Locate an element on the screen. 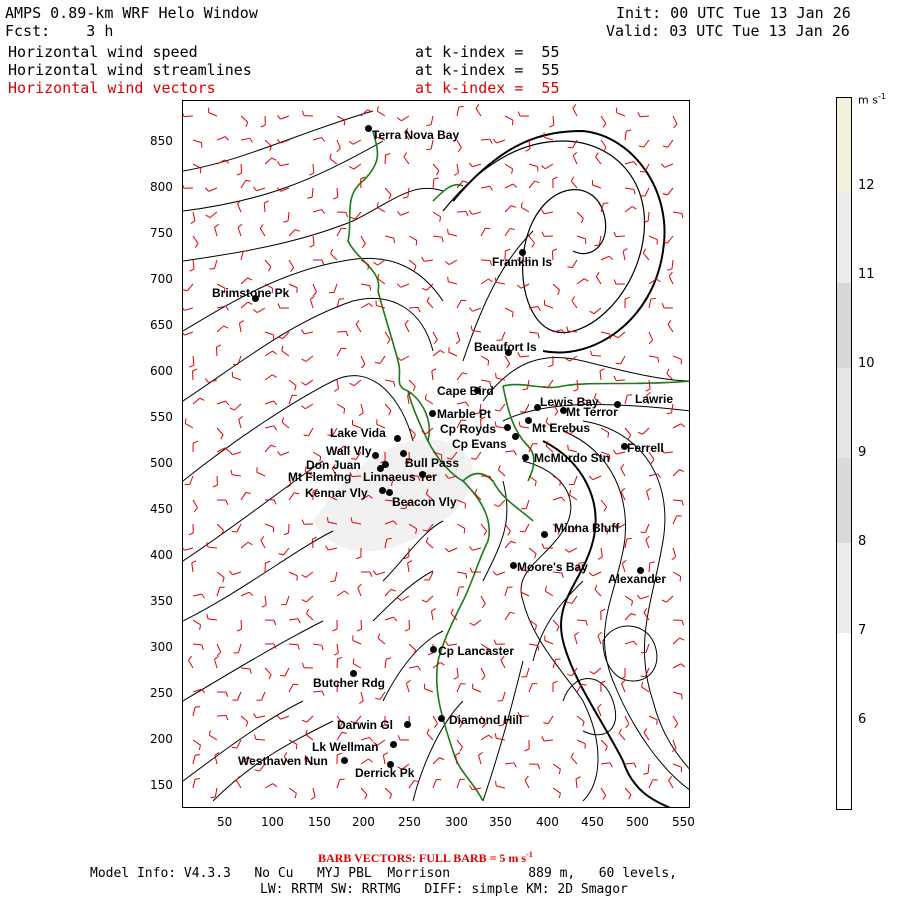 The width and height of the screenshot is (900, 900). station-marker is located at coordinates (528, 420).